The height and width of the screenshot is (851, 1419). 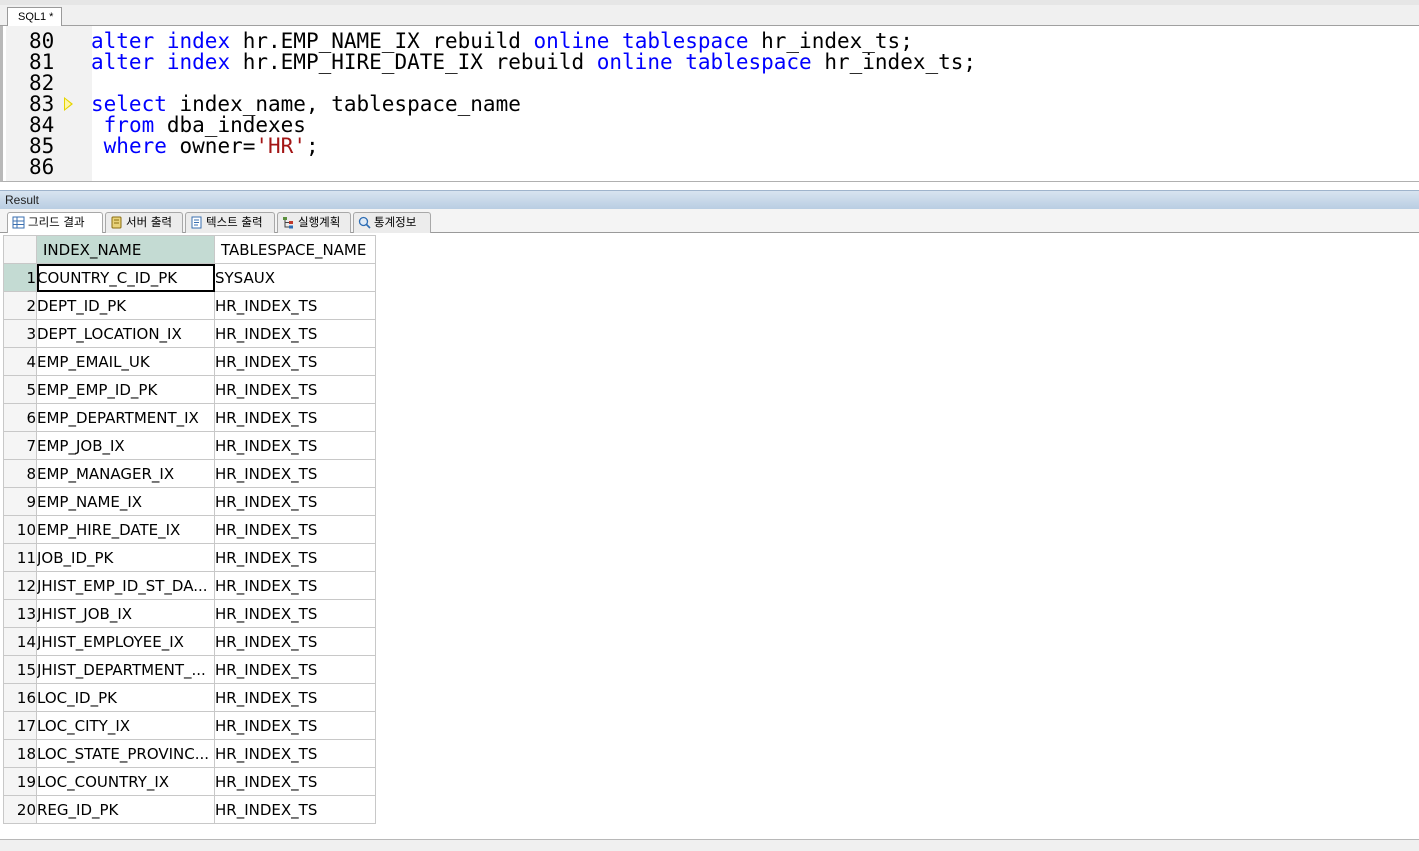 I want to click on tab-server-output: 서버 출력, so click(x=144, y=222).